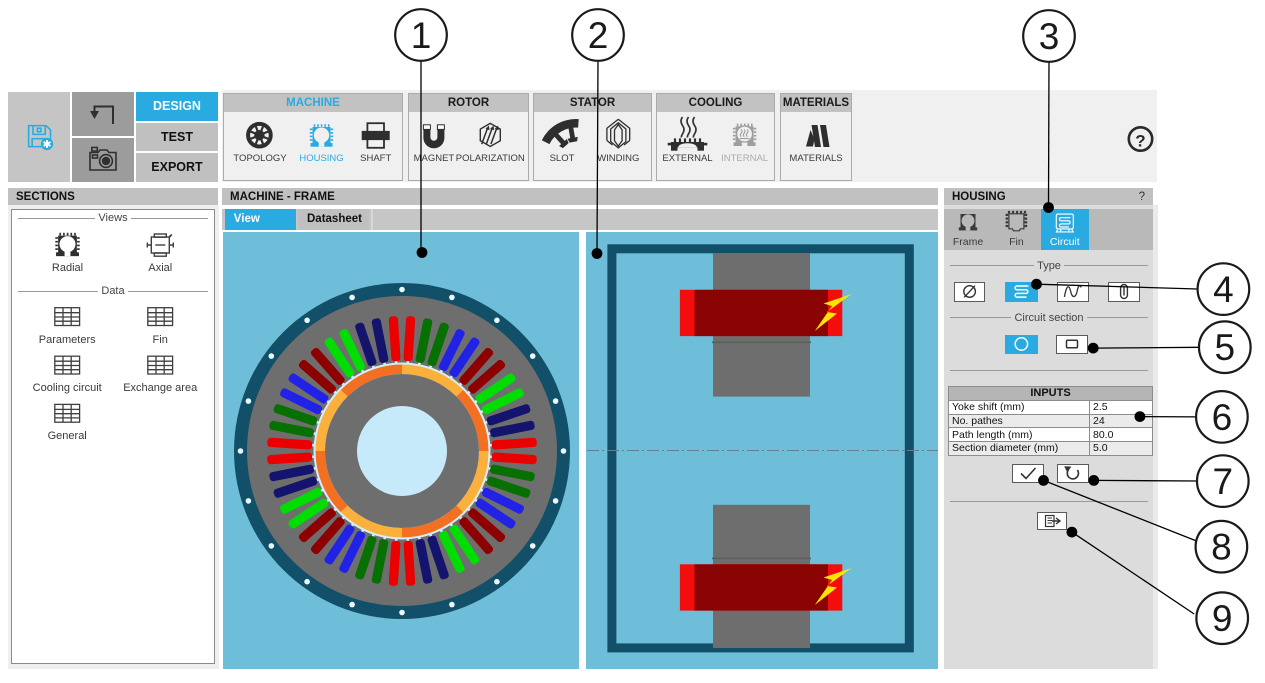 The width and height of the screenshot is (1265, 683). Describe the element at coordinates (1222, 417) in the screenshot. I see `svg-text: 6` at that location.